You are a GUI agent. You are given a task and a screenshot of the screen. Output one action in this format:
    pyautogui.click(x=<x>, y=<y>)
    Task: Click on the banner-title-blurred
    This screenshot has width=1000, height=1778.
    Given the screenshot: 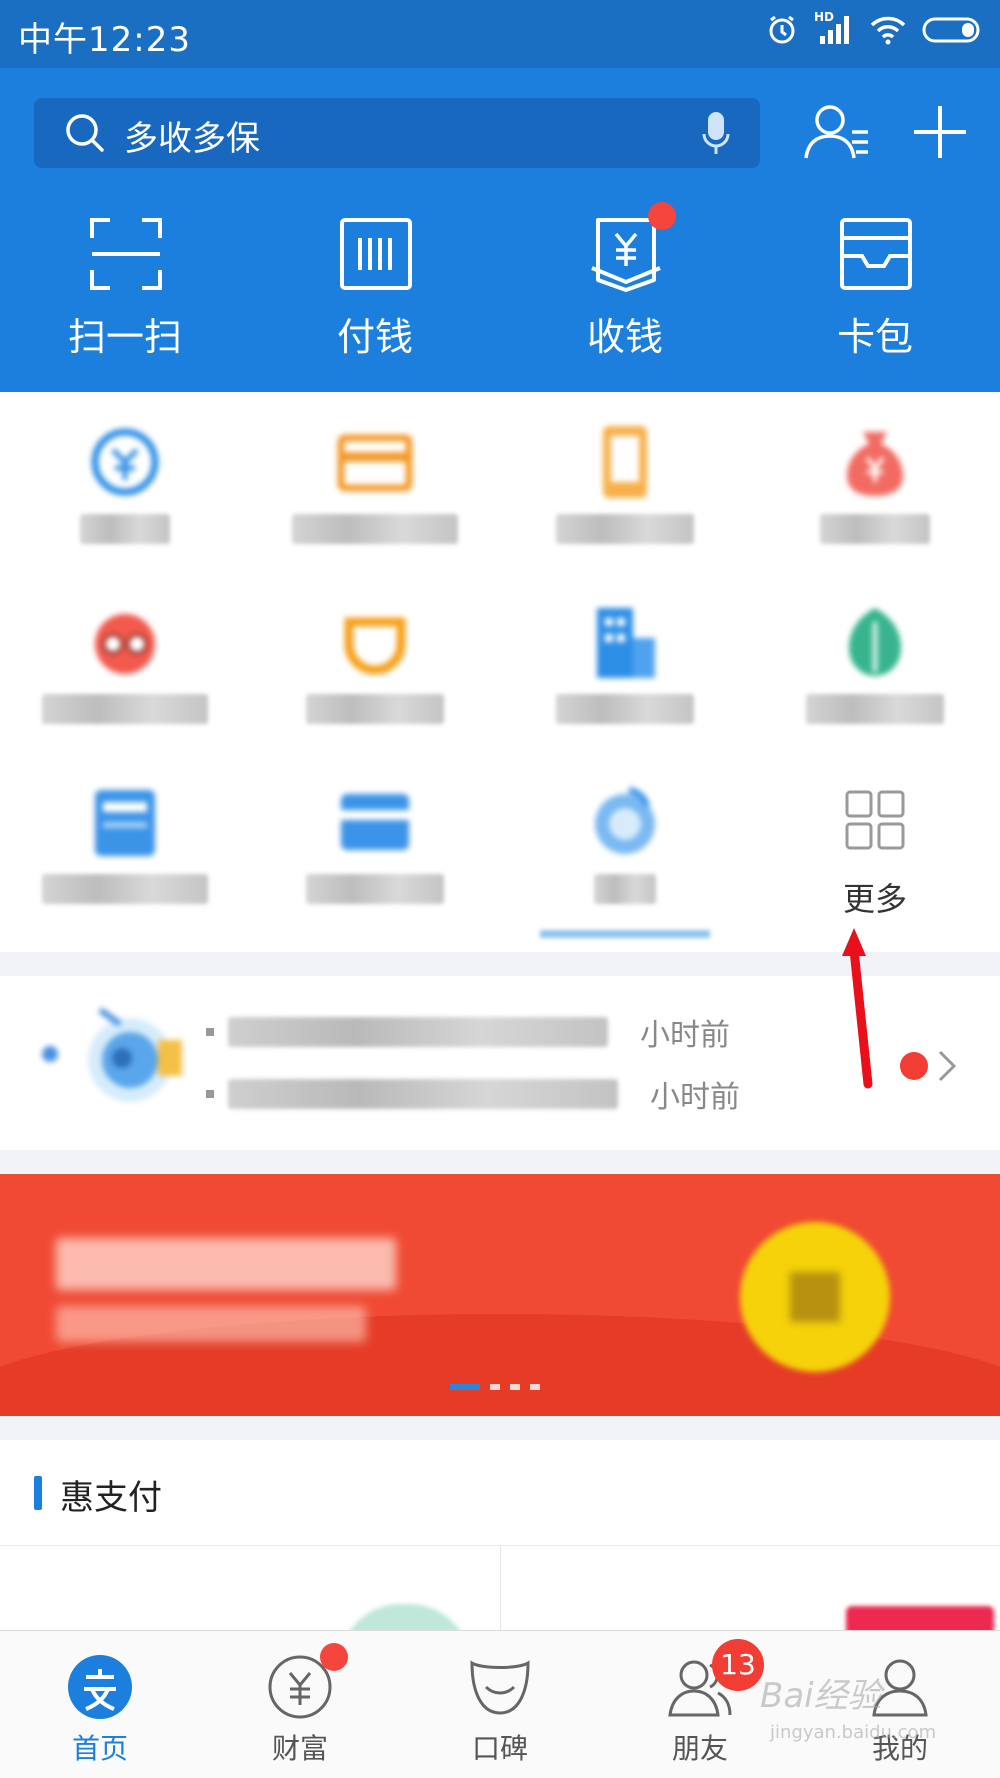 What is the action you would take?
    pyautogui.click(x=226, y=1264)
    